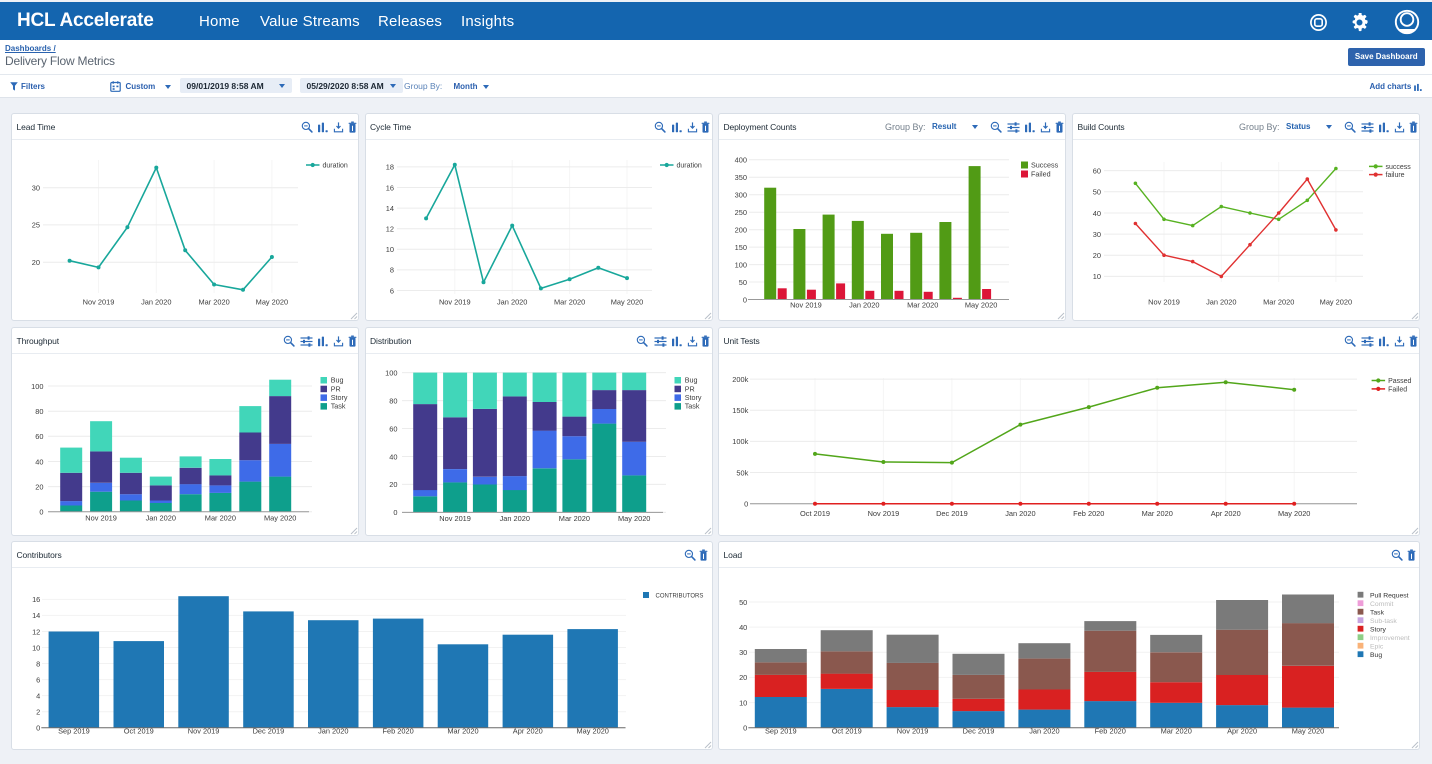 The width and height of the screenshot is (1432, 764). I want to click on svg-text: Oct 2019, so click(815, 513).